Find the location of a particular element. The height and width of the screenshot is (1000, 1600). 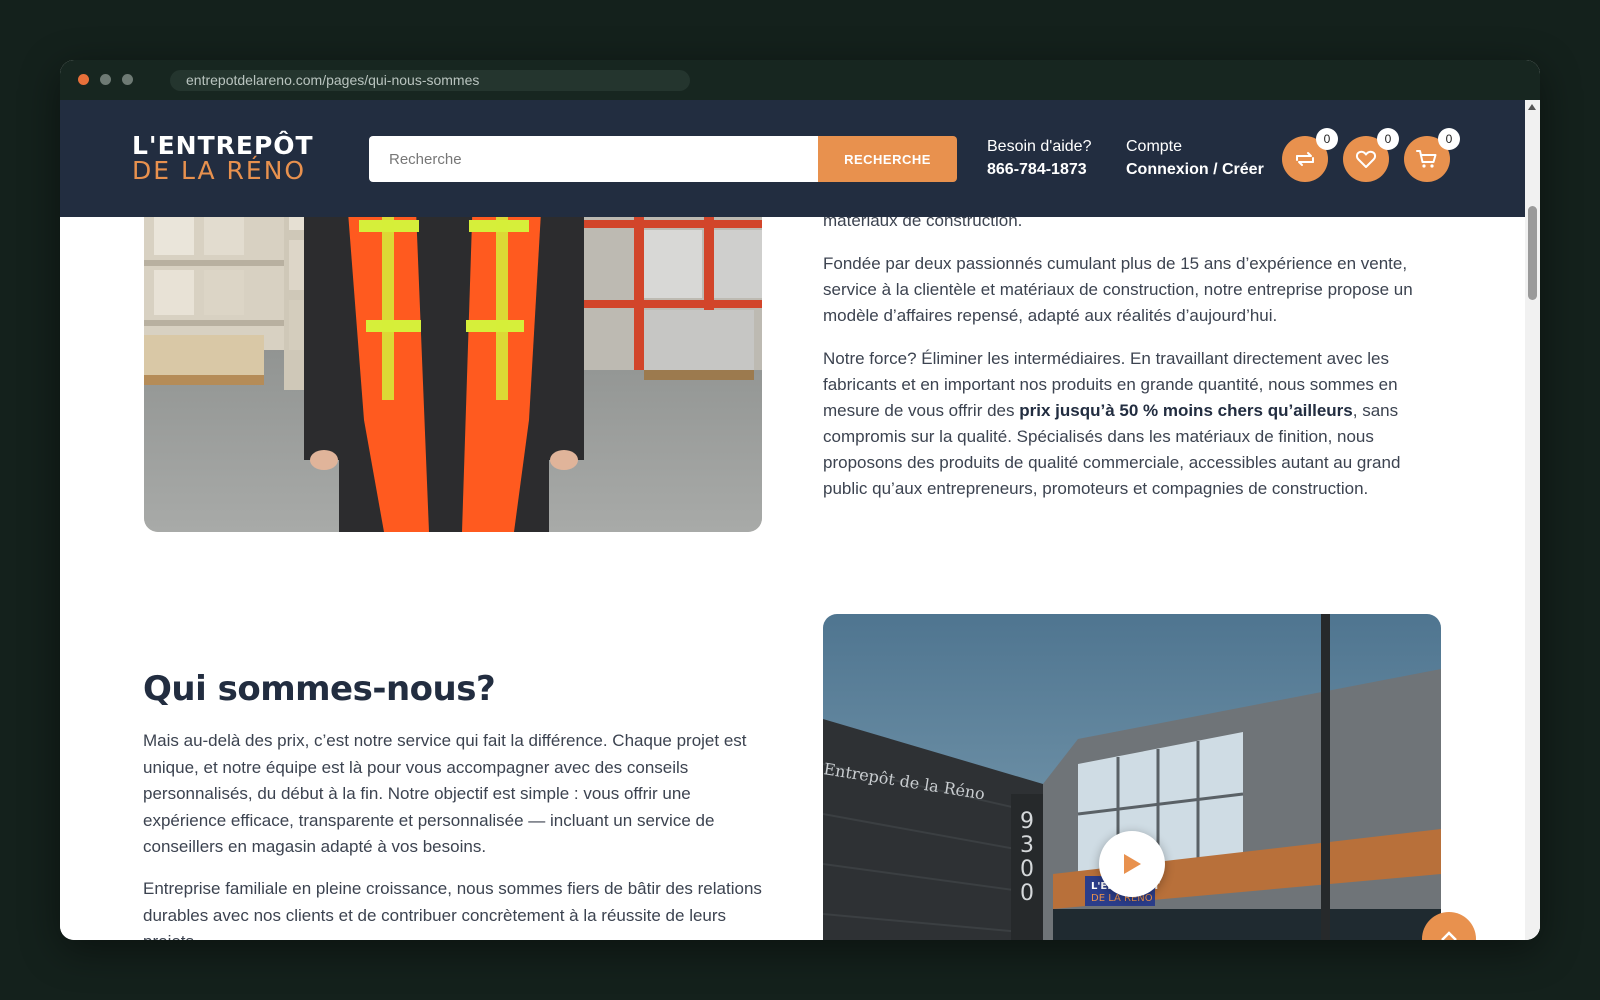

logo-line-1: L'ENTREPÔT is located at coordinates (223, 145).